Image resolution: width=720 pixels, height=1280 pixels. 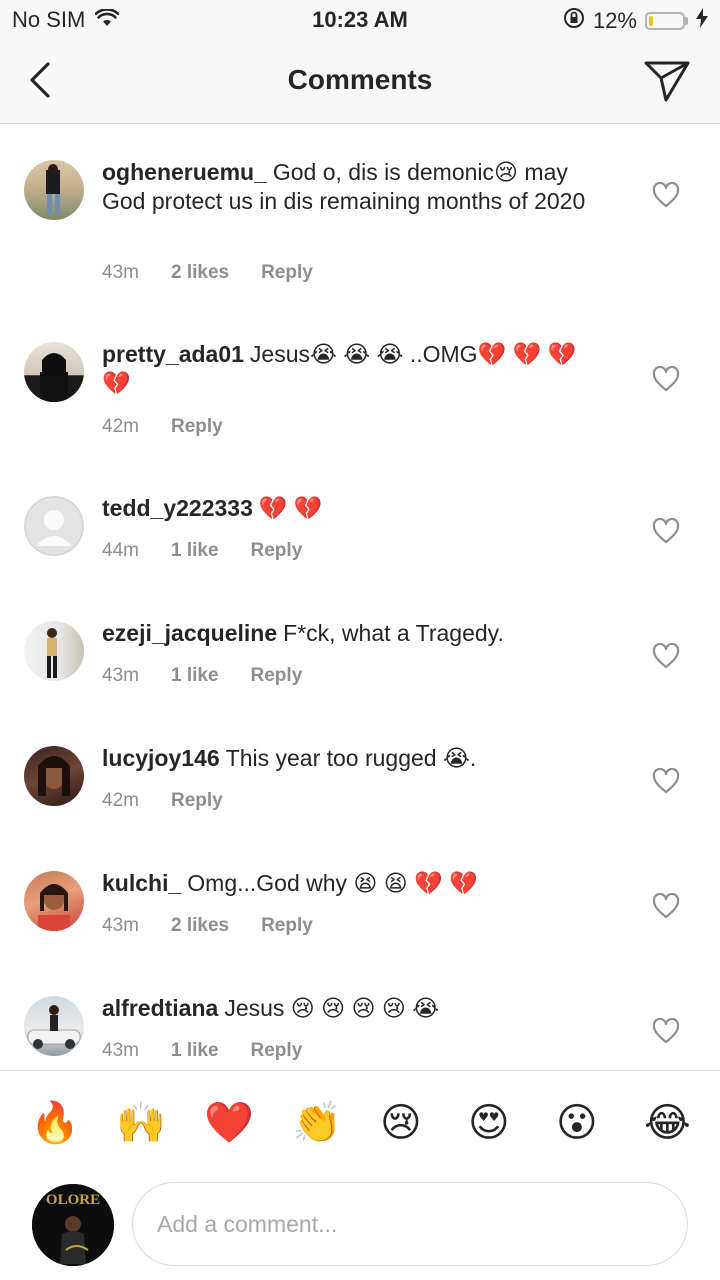 What do you see at coordinates (401, 1123) in the screenshot?
I see `crying-face-emoji-button: 😢` at bounding box center [401, 1123].